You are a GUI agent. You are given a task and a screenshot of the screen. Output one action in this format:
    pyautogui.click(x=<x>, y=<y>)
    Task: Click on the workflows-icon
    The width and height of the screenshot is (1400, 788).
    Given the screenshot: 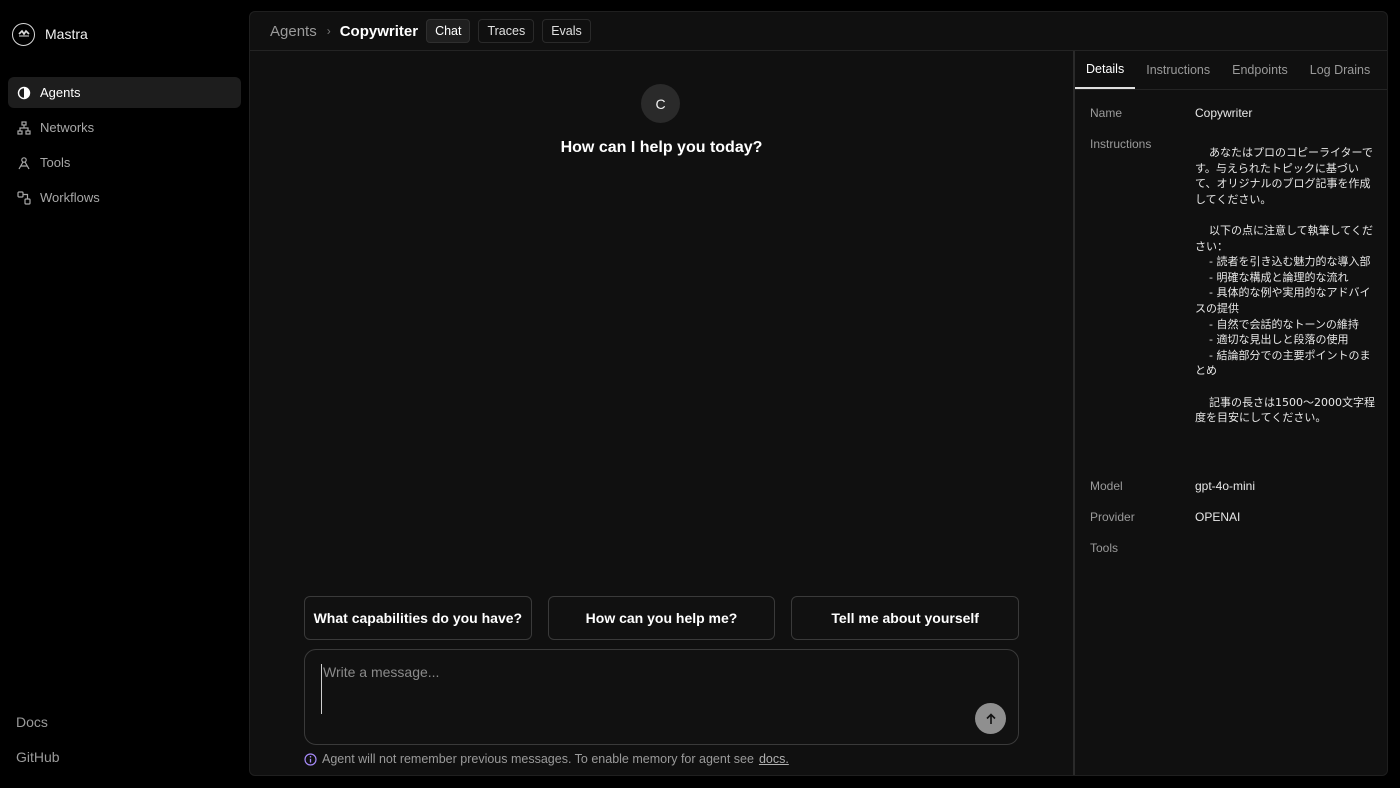 What is the action you would take?
    pyautogui.click(x=23, y=197)
    